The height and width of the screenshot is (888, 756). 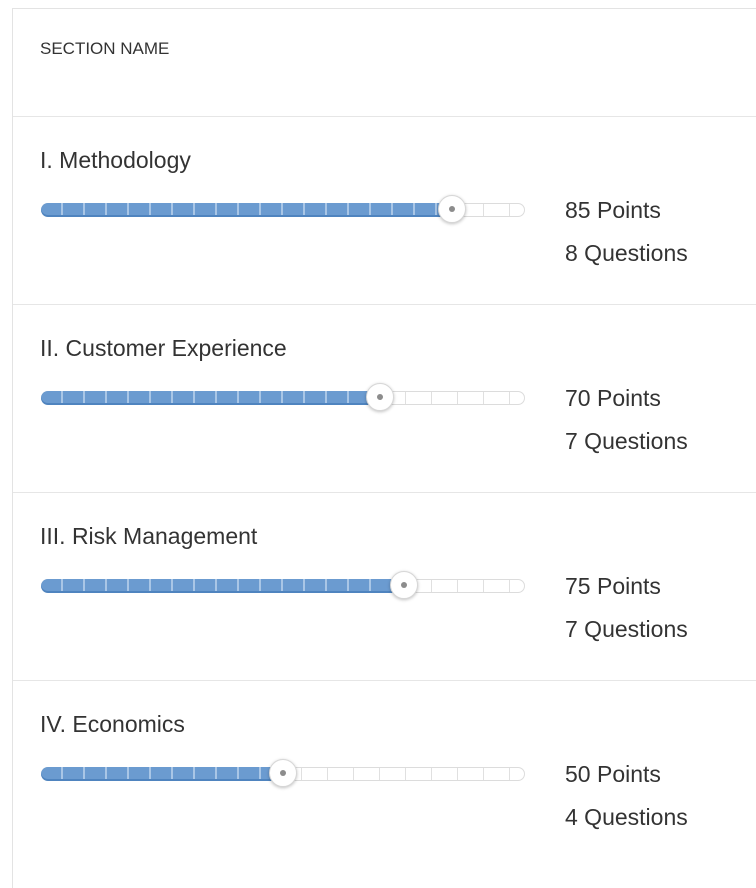 I want to click on questions-label: 8 Questions, so click(x=626, y=253).